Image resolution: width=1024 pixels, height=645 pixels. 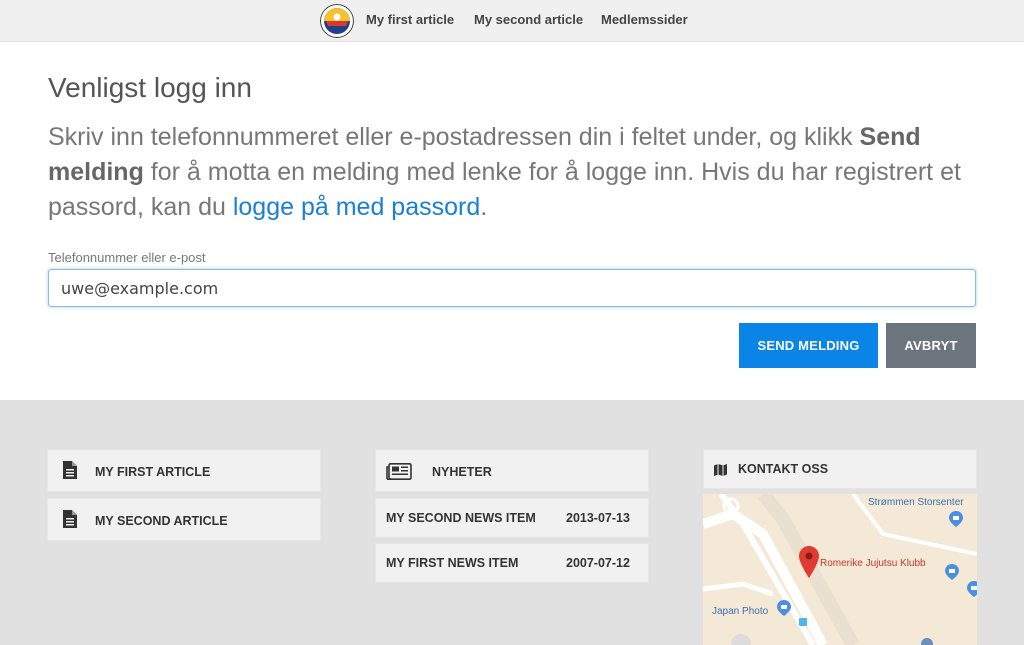 What do you see at coordinates (512, 470) in the screenshot?
I see `news-header: NYHETER` at bounding box center [512, 470].